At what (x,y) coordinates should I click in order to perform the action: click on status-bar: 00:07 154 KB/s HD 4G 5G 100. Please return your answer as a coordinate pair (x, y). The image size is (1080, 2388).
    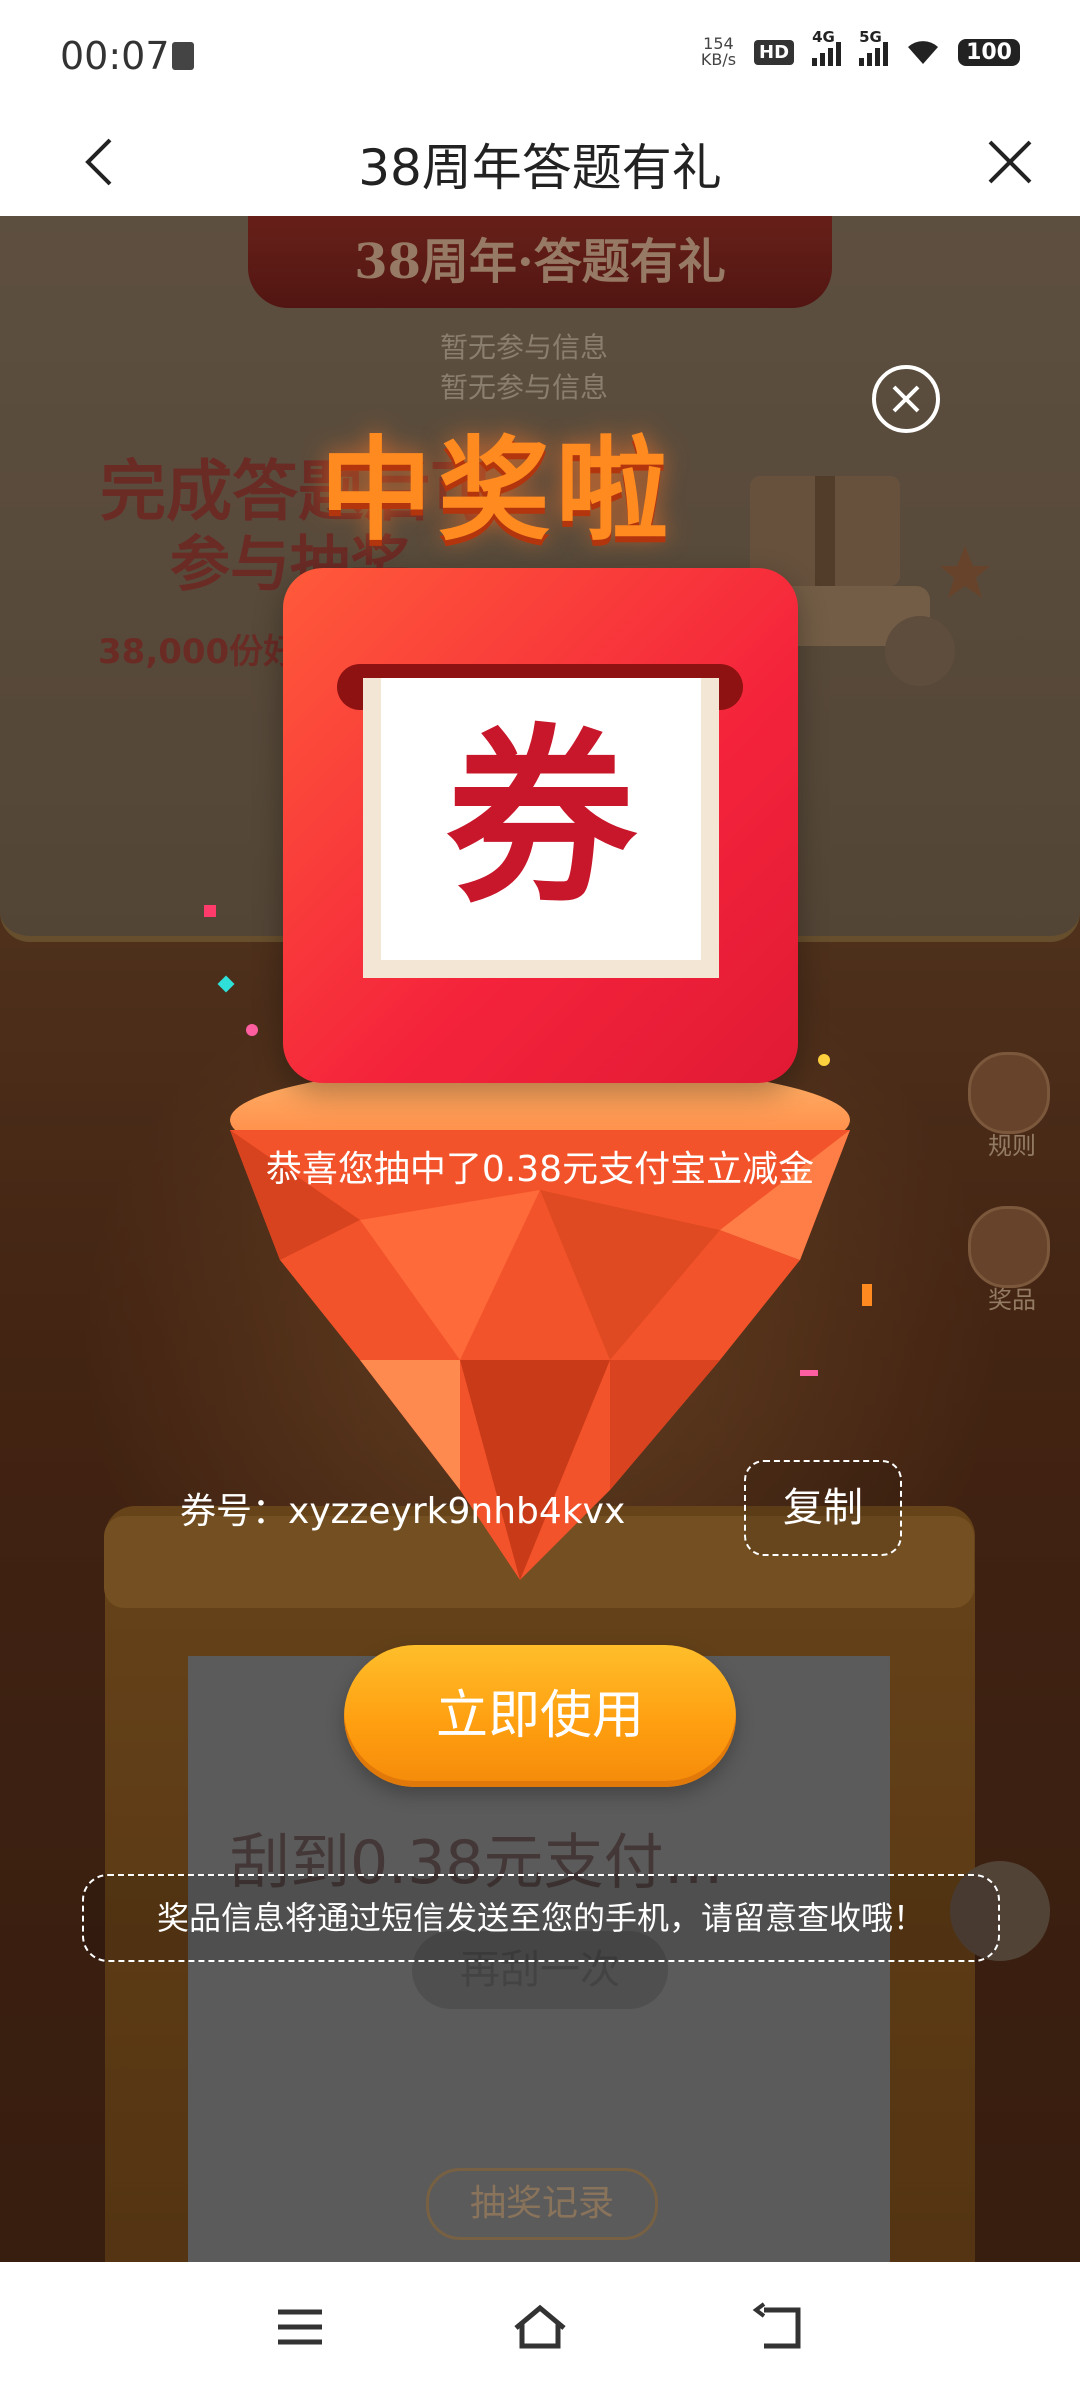
    Looking at the image, I should click on (540, 55).